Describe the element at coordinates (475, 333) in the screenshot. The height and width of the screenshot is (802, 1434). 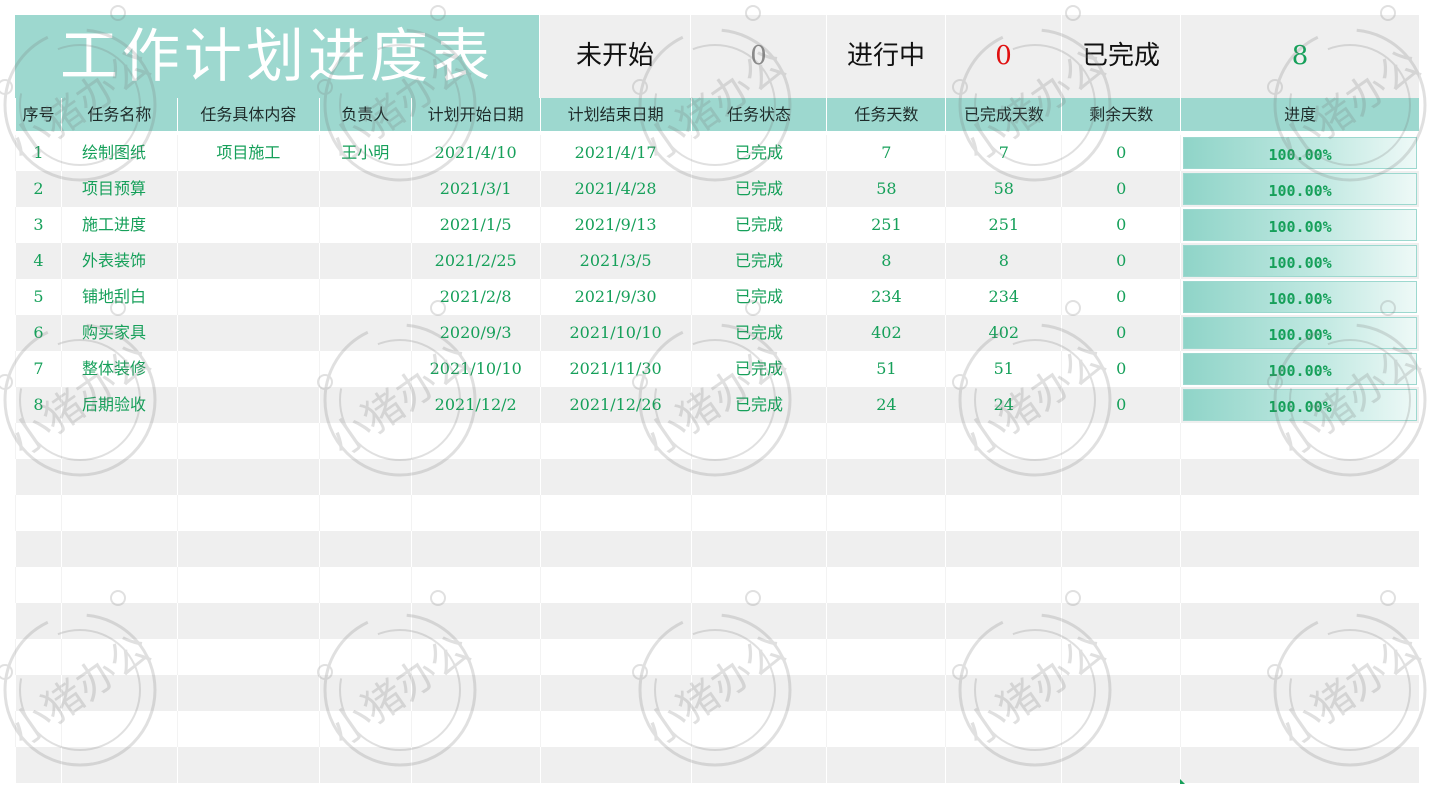
I see `cell-start-date: 2020/9/3` at that location.